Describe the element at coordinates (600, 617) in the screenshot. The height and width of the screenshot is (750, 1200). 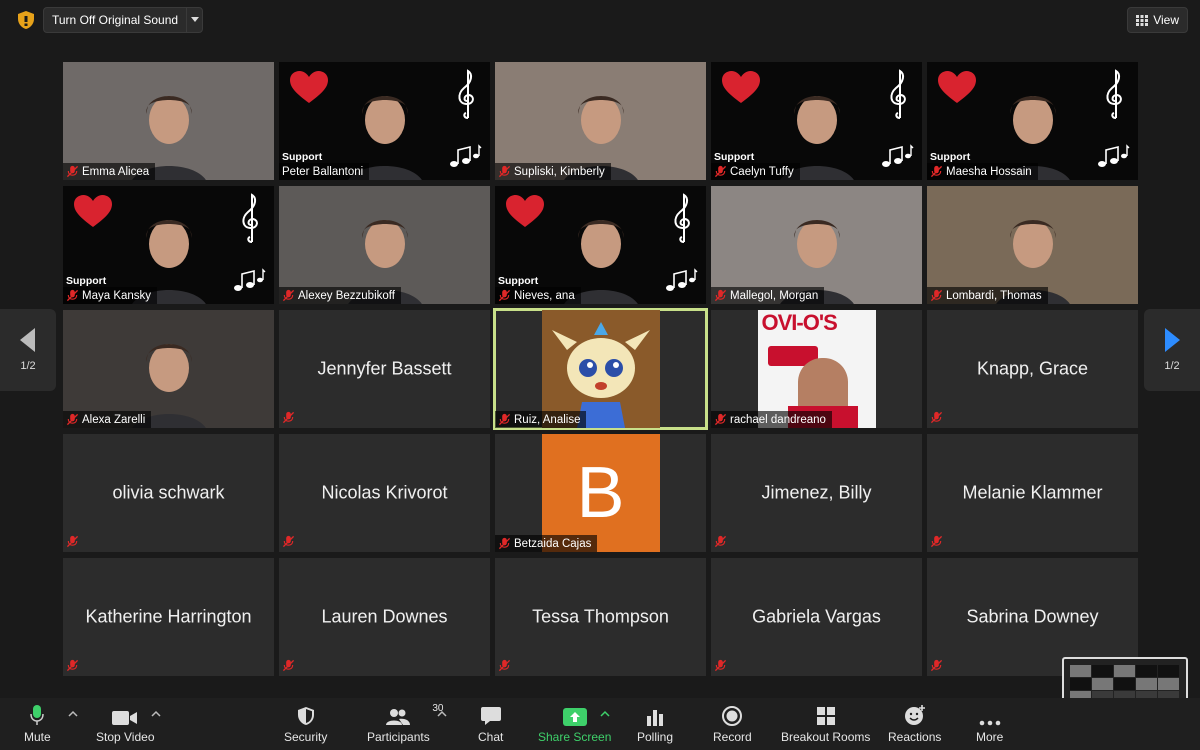
I see `participant-tile-tessa-thompson: Tessa Thompson` at that location.